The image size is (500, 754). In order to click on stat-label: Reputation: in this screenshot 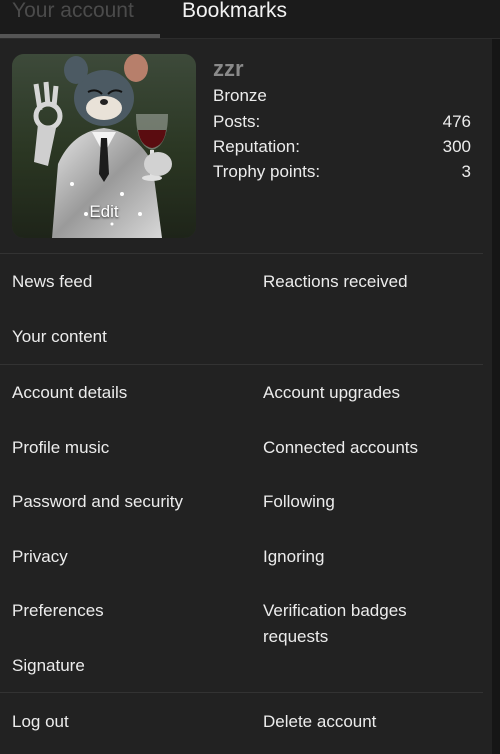, I will do `click(256, 146)`.